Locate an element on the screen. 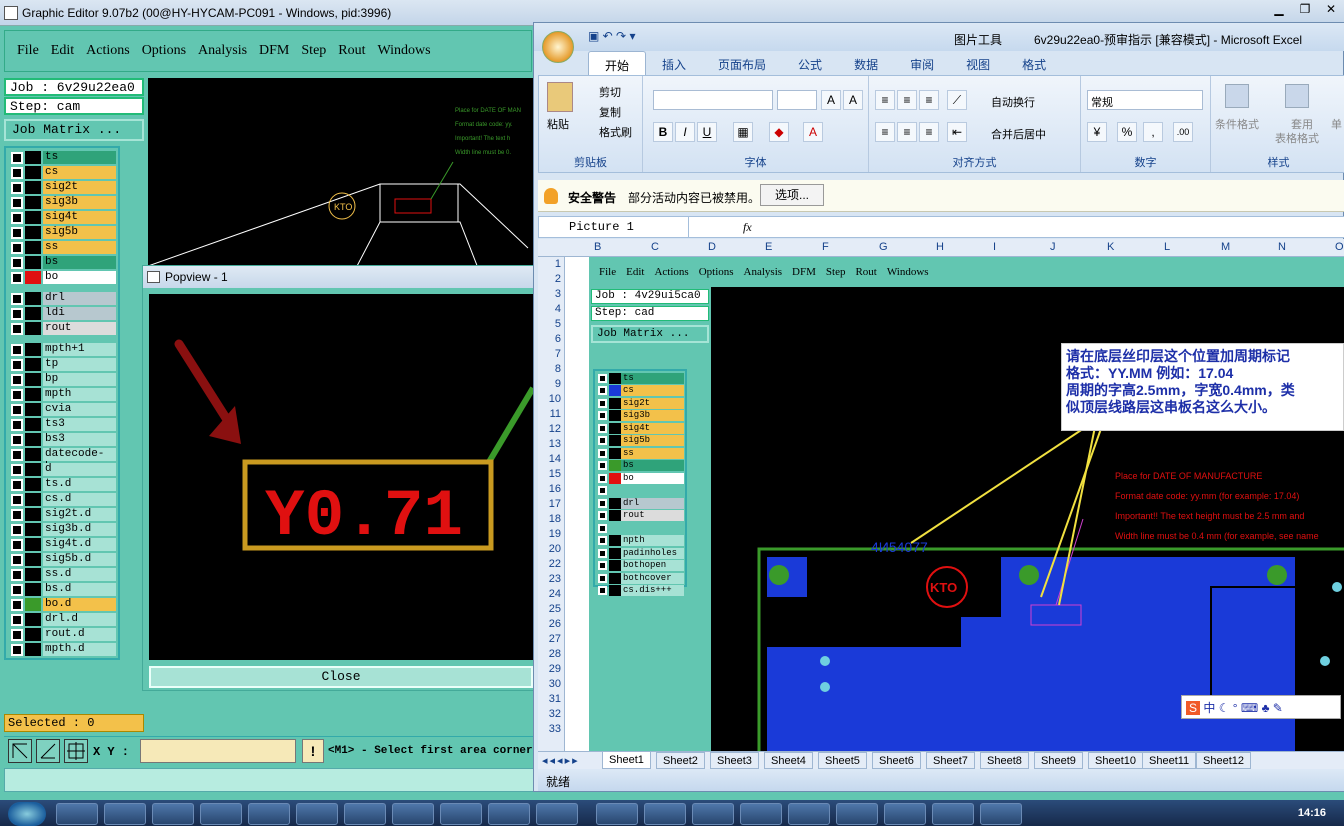 The width and height of the screenshot is (1344, 826). merge-center-button: 合并后居中 is located at coordinates (1018, 134).